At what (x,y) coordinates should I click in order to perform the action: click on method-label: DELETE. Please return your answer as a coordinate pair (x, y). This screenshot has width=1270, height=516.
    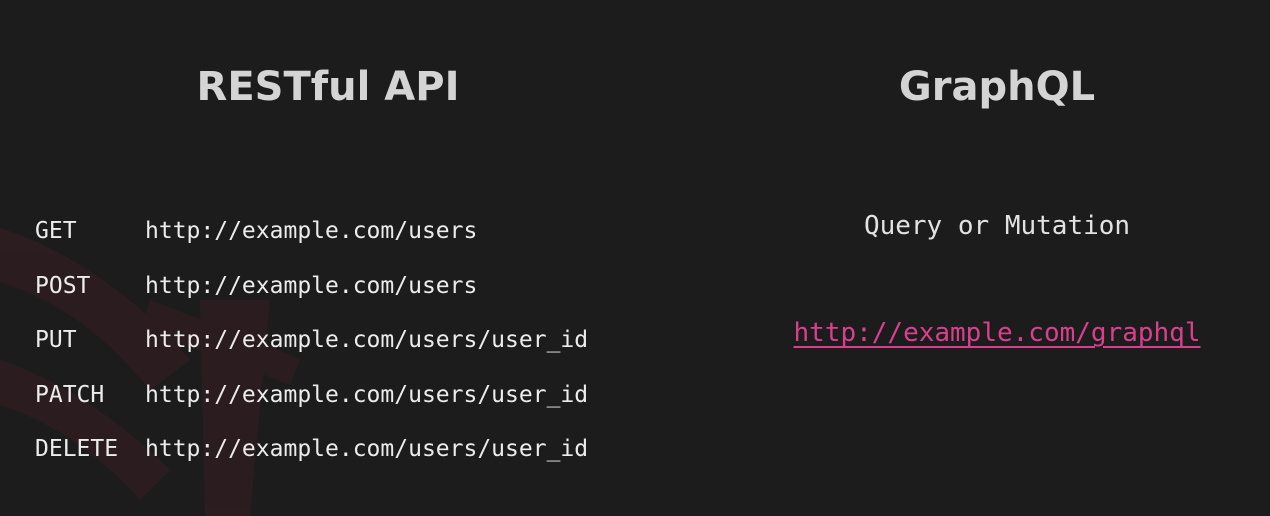
    Looking at the image, I should click on (77, 449).